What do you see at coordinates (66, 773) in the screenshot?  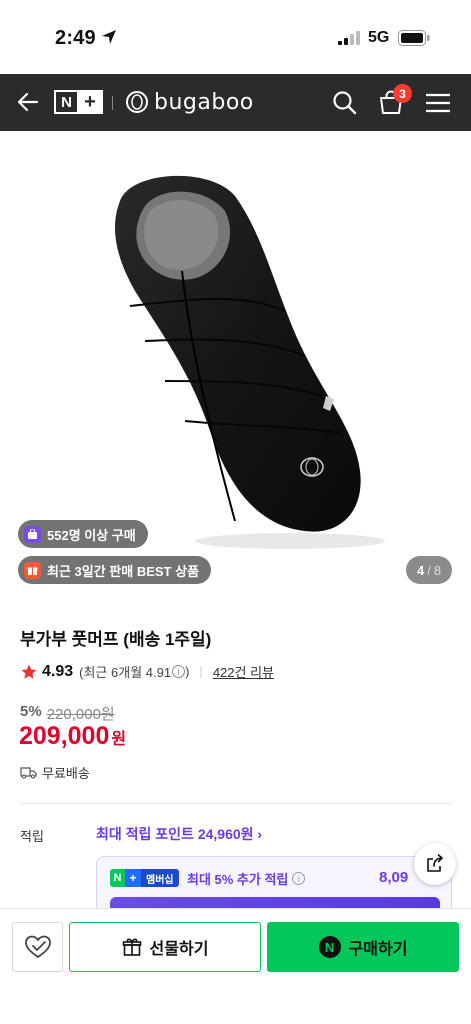 I see `shipping-text: 무료배송` at bounding box center [66, 773].